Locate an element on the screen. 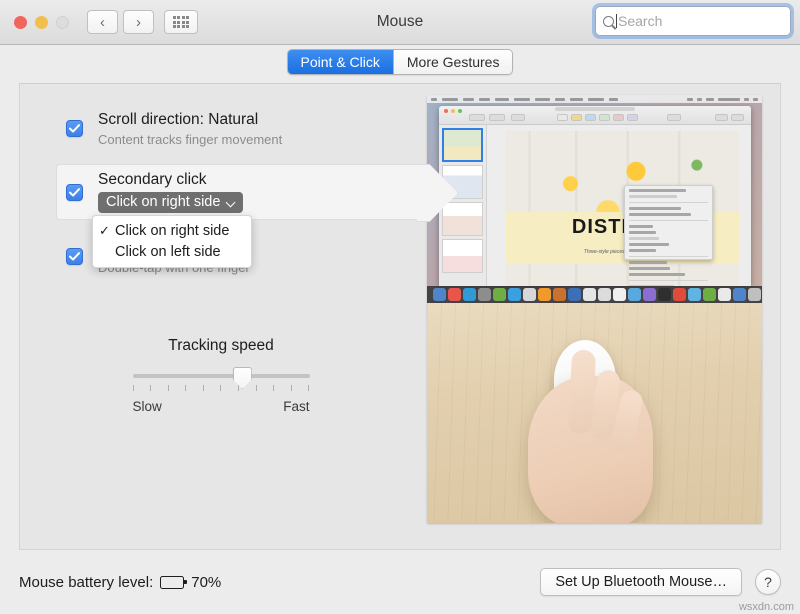  bottom-actions: Set Up Bluetooth Mouse… ? is located at coordinates (660, 582).